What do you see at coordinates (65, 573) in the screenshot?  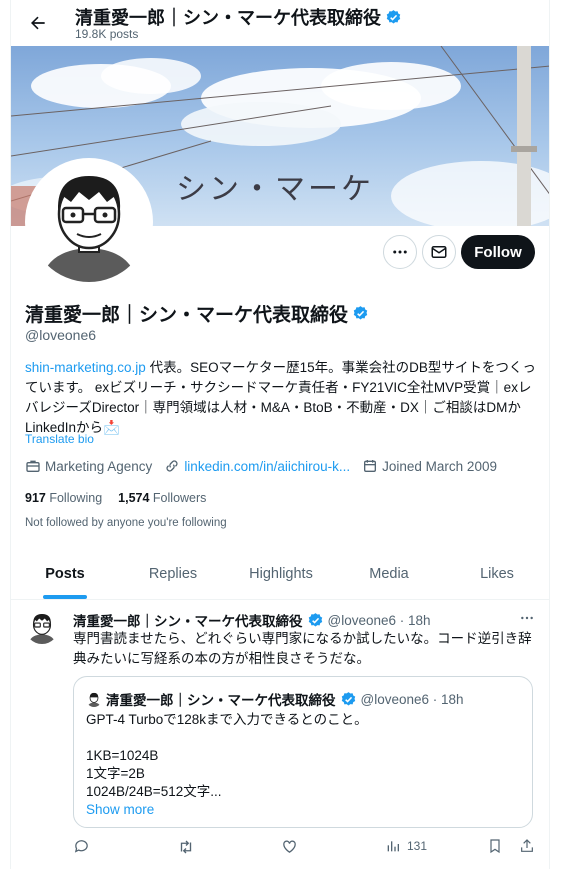 I see `tab-posts: Posts` at bounding box center [65, 573].